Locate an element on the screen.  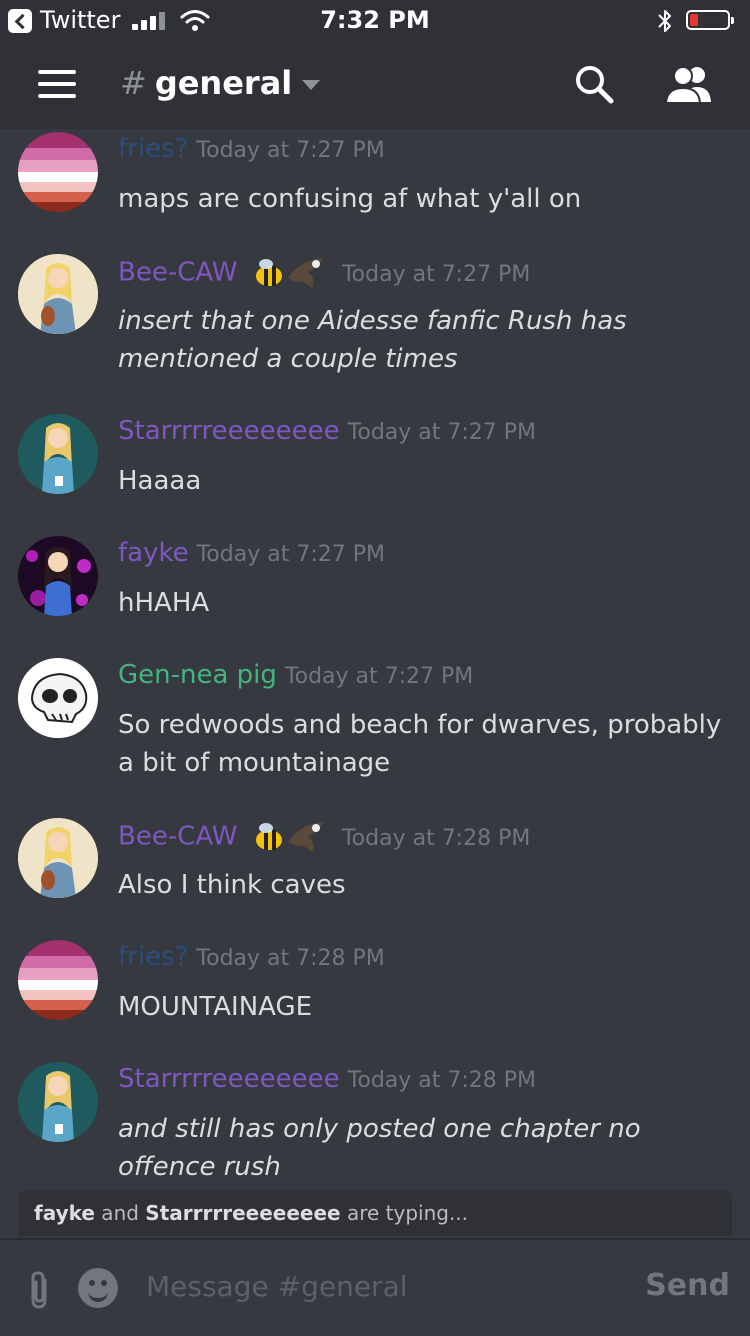
channel-name: general is located at coordinates (223, 83).